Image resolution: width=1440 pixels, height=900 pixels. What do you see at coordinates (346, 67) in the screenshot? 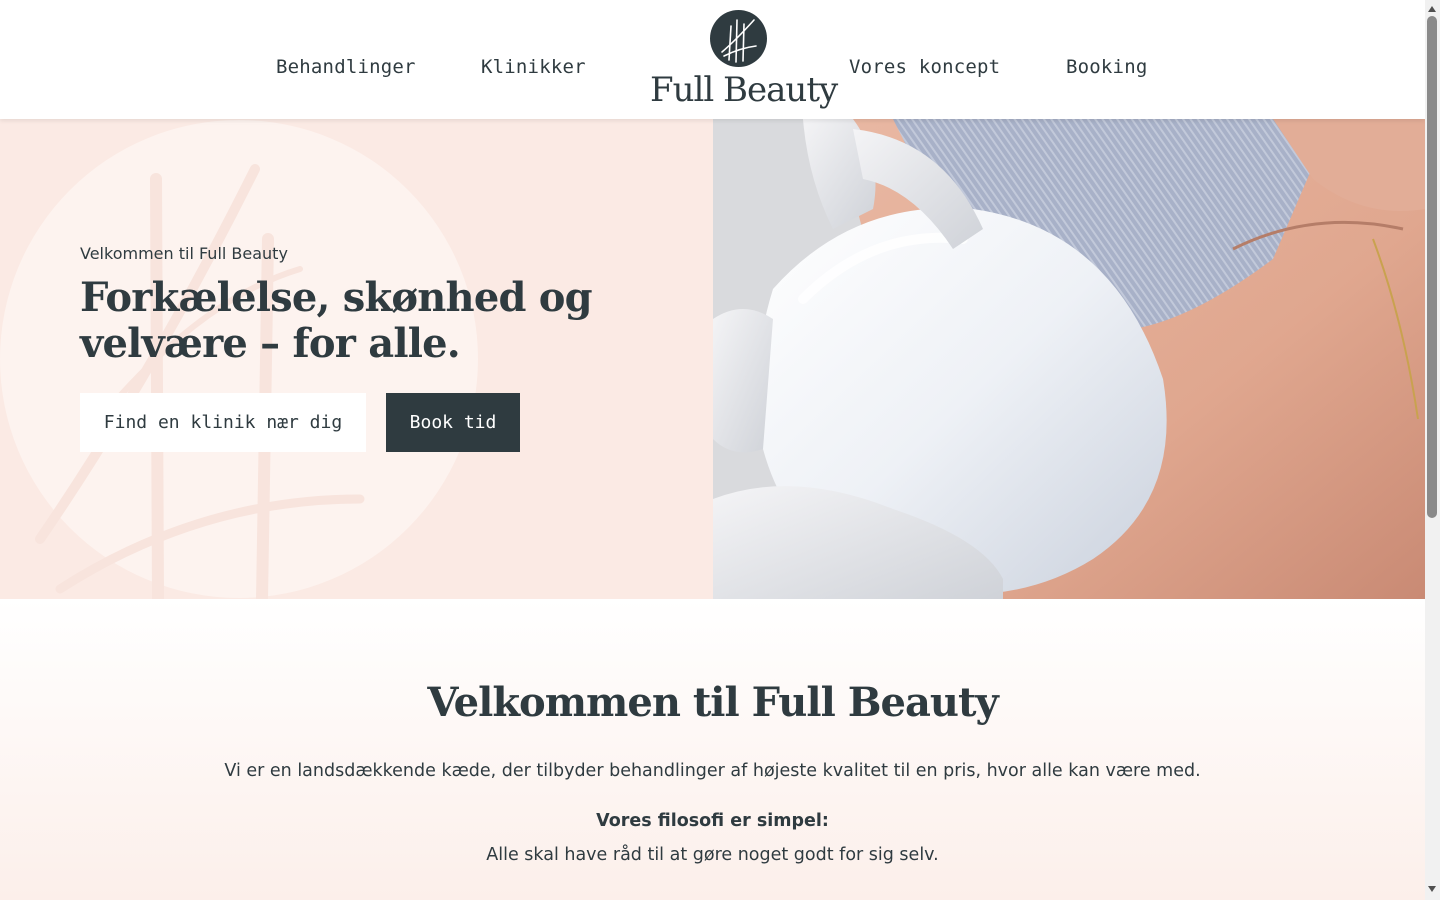
I see `nav-behandlinger: Behandlinger` at bounding box center [346, 67].